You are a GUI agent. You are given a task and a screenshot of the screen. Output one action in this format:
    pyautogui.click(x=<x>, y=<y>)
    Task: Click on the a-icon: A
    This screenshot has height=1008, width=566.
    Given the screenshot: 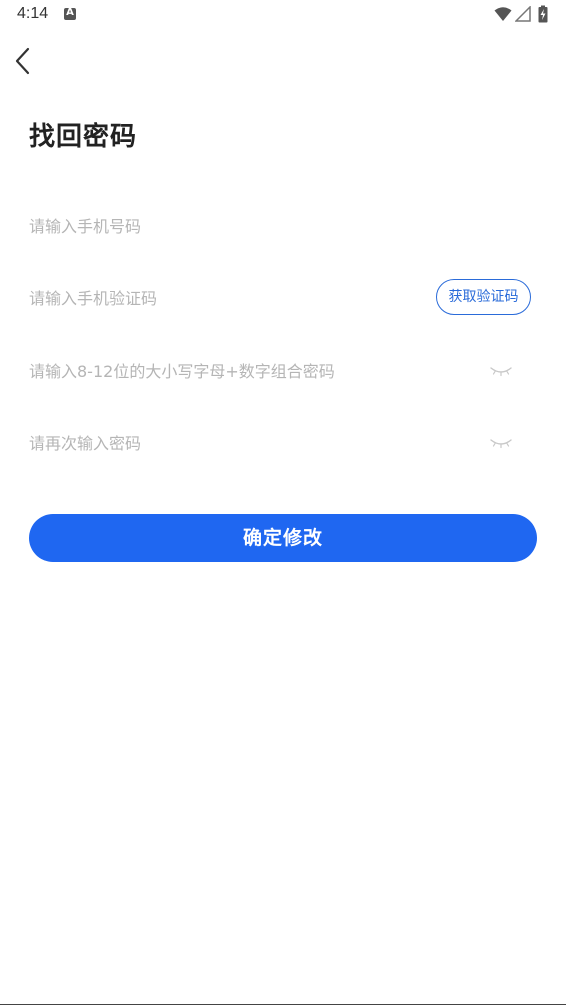 What is the action you would take?
    pyautogui.click(x=70, y=13)
    